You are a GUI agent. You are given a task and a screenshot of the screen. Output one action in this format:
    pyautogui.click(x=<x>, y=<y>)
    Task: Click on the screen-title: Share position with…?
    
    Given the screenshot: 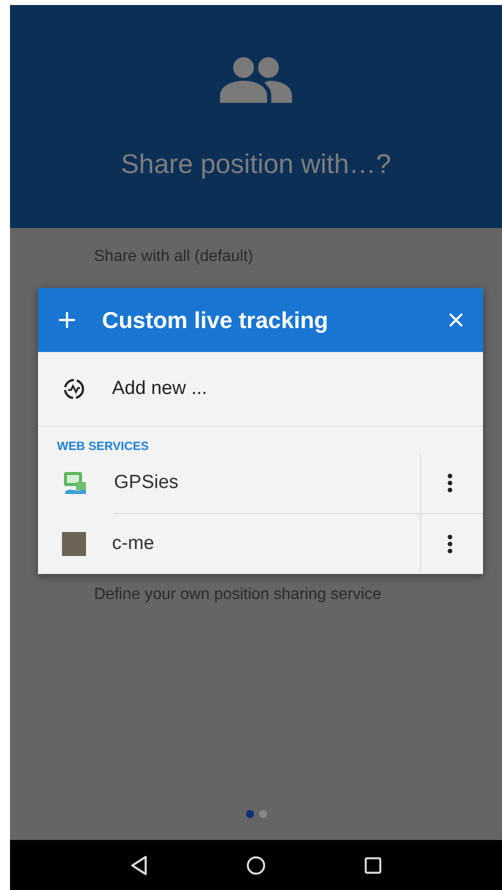 What is the action you would take?
    pyautogui.click(x=256, y=164)
    